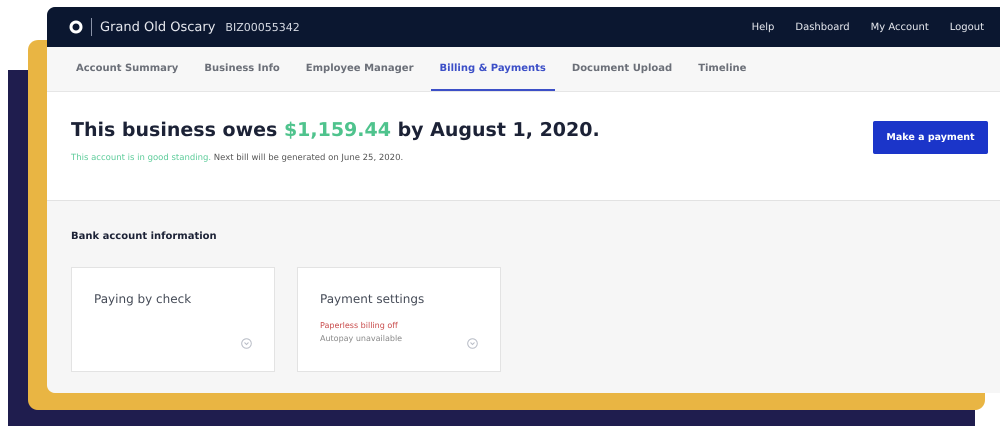 This screenshot has width=1000, height=426. What do you see at coordinates (242, 69) in the screenshot?
I see `tab: Business Info` at bounding box center [242, 69].